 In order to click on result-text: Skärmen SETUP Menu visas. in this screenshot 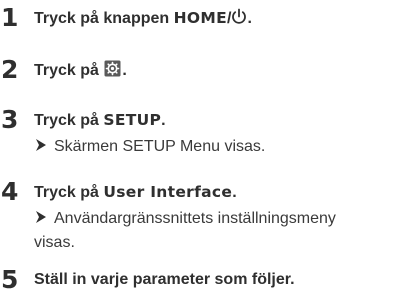, I will do `click(160, 146)`.